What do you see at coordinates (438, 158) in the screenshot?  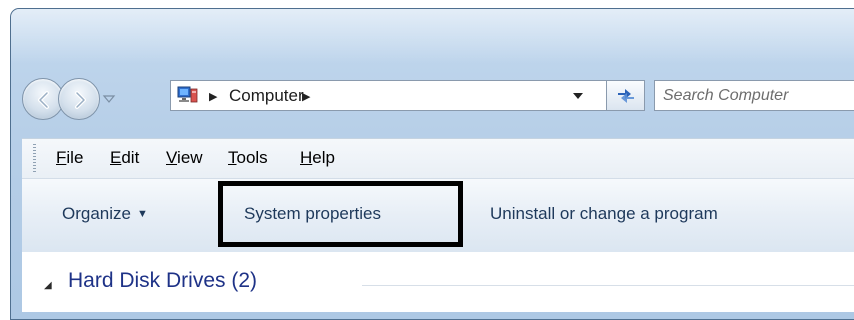 I see `menu-bar: File Edit View Tools Help` at bounding box center [438, 158].